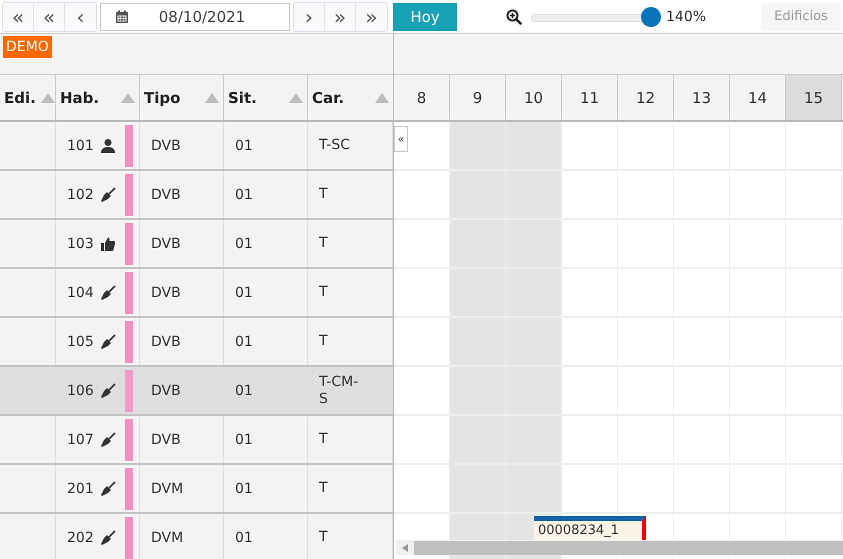 Image resolution: width=843 pixels, height=559 pixels. What do you see at coordinates (590, 97) in the screenshot?
I see `day-header: 11` at bounding box center [590, 97].